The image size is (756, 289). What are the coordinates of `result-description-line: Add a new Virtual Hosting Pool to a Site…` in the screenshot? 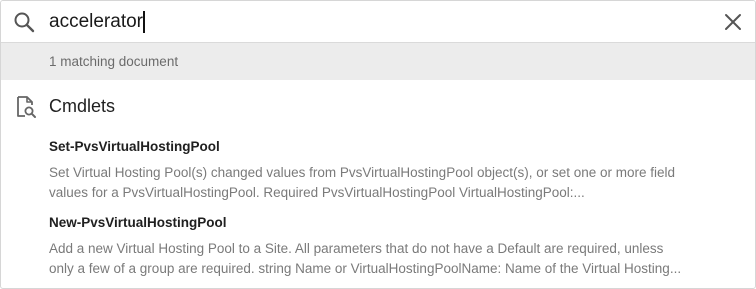 It's located at (356, 248).